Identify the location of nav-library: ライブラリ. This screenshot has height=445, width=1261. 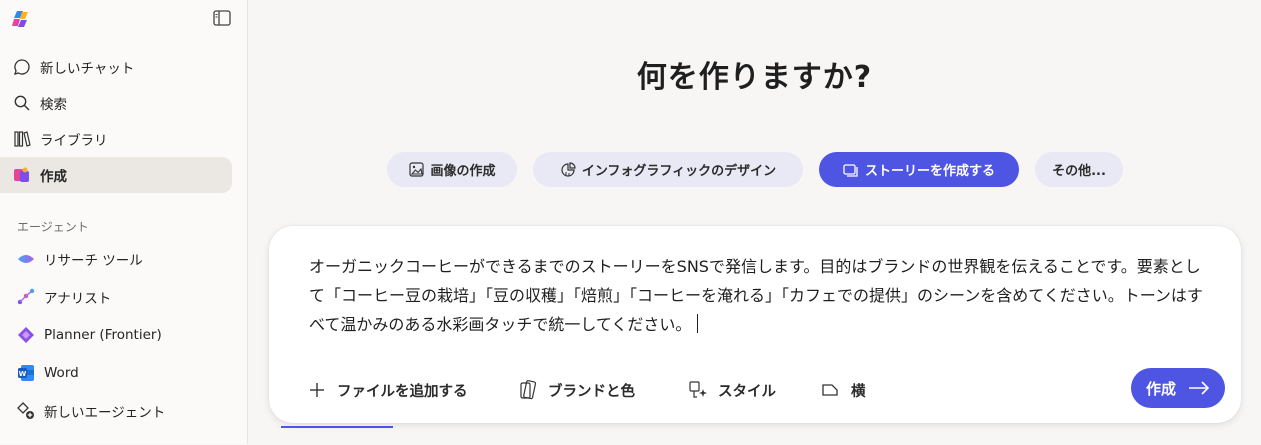
(116, 139).